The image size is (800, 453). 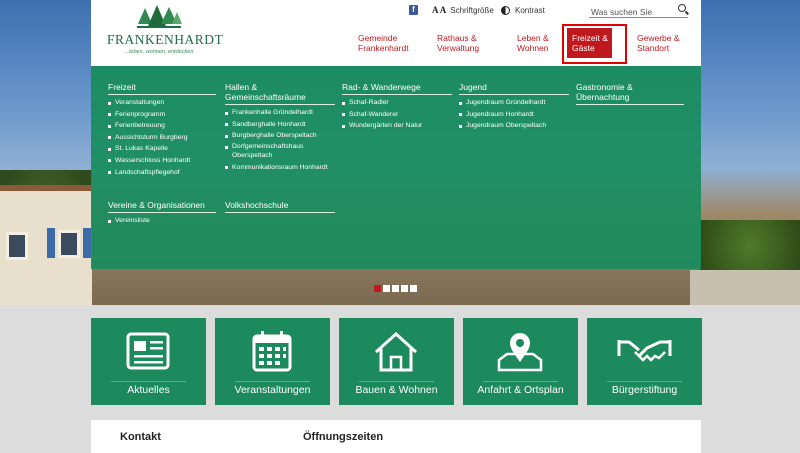 I want to click on menu-link: Aussichtsturm Burgberg, so click(x=149, y=138).